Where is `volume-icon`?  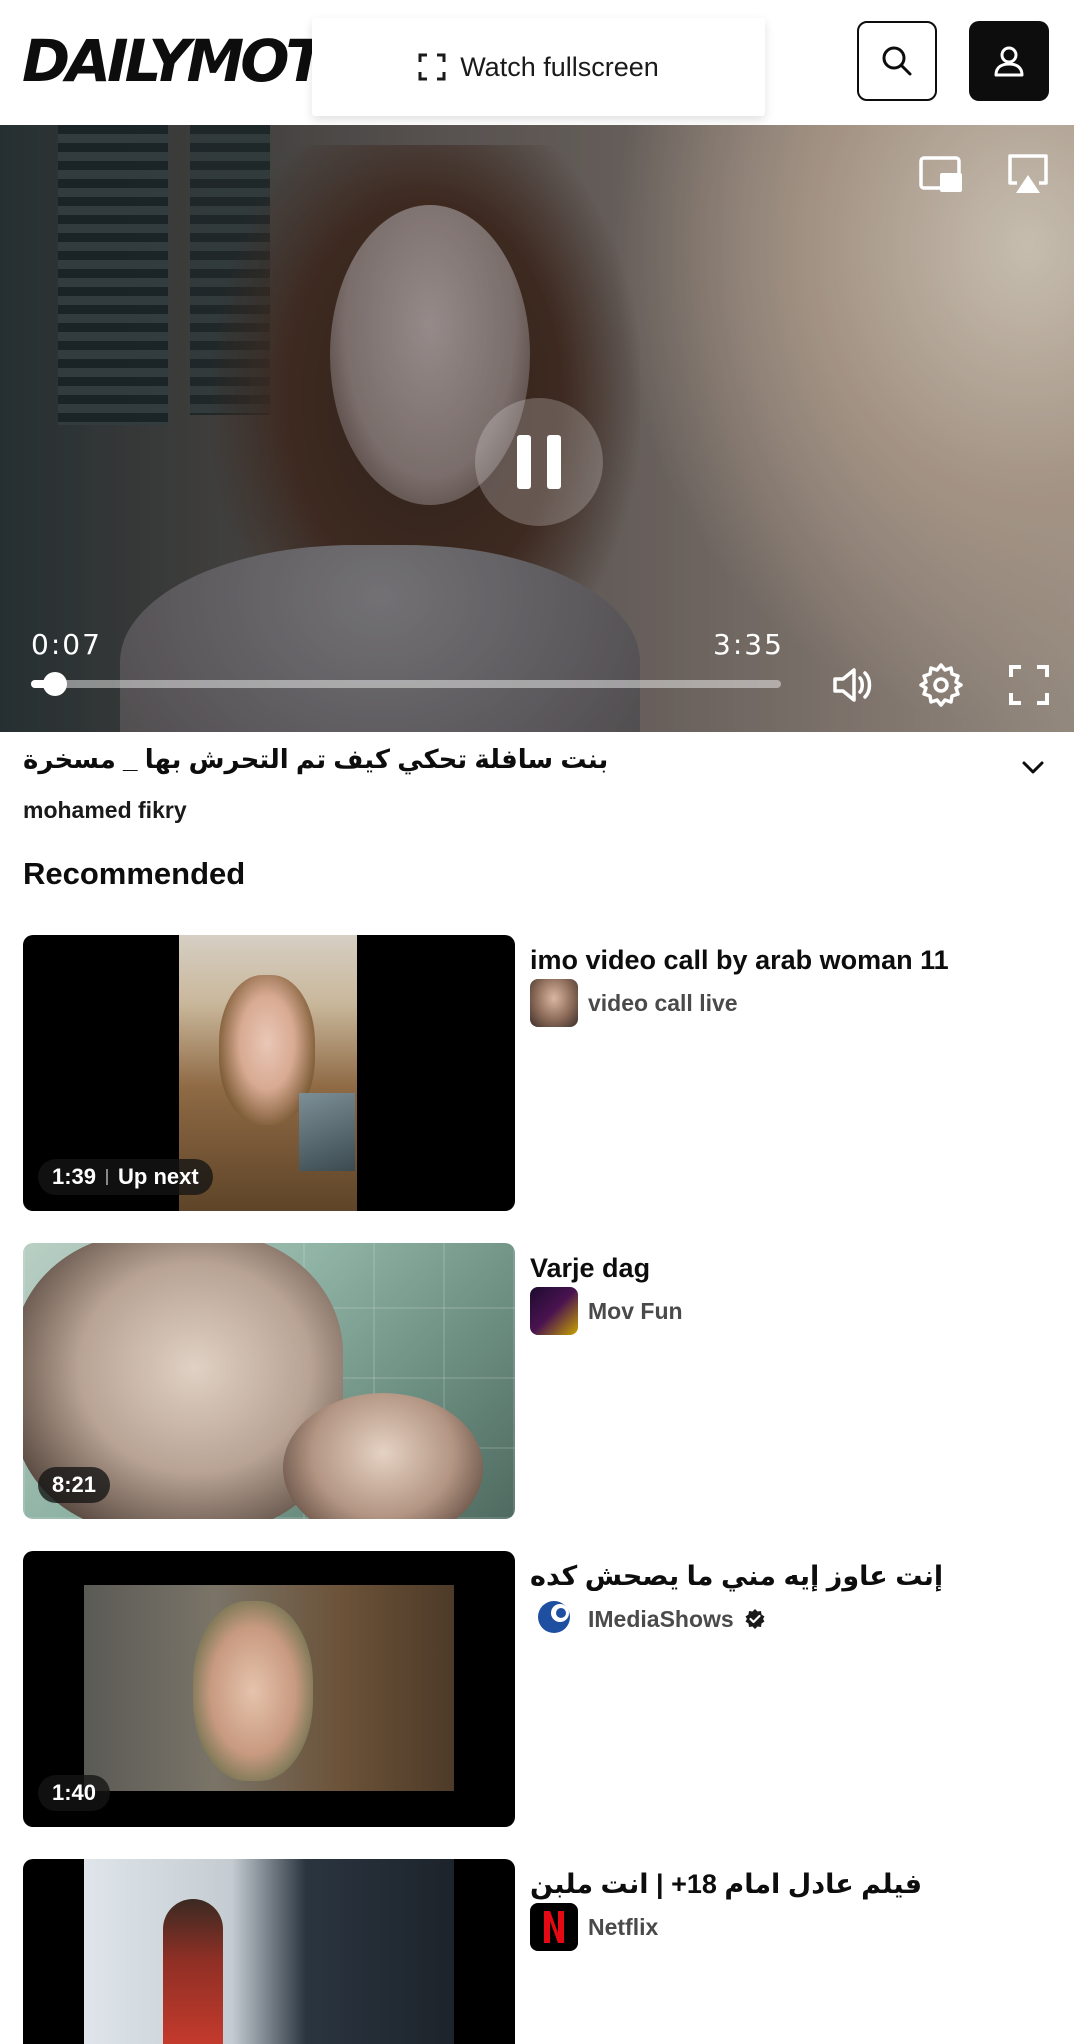 volume-icon is located at coordinates (853, 685).